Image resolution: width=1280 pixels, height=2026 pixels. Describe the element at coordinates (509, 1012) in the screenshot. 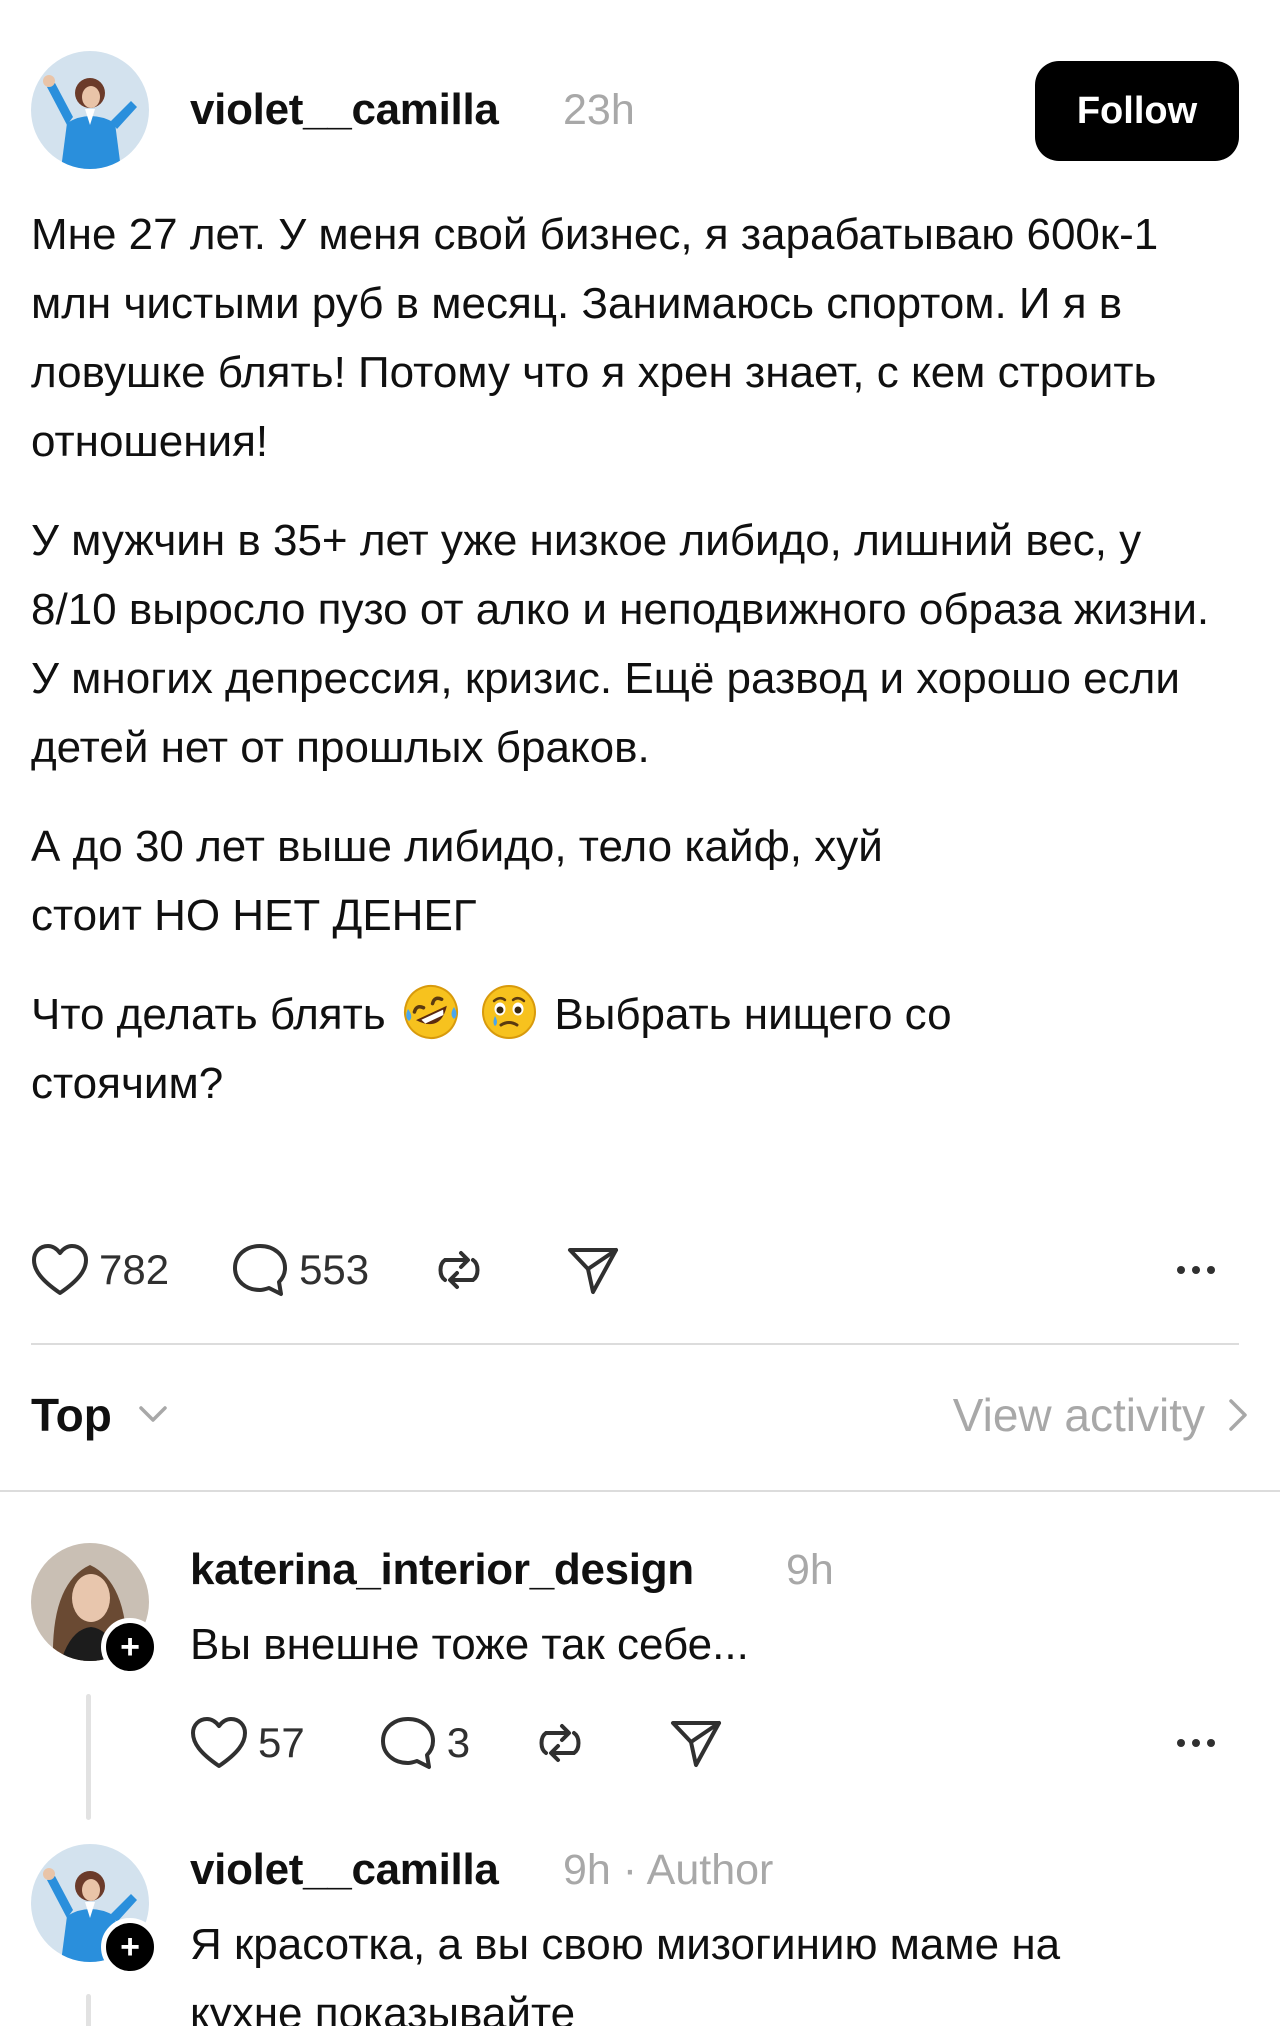

I see `face-holding-back-tears-emoji` at that location.